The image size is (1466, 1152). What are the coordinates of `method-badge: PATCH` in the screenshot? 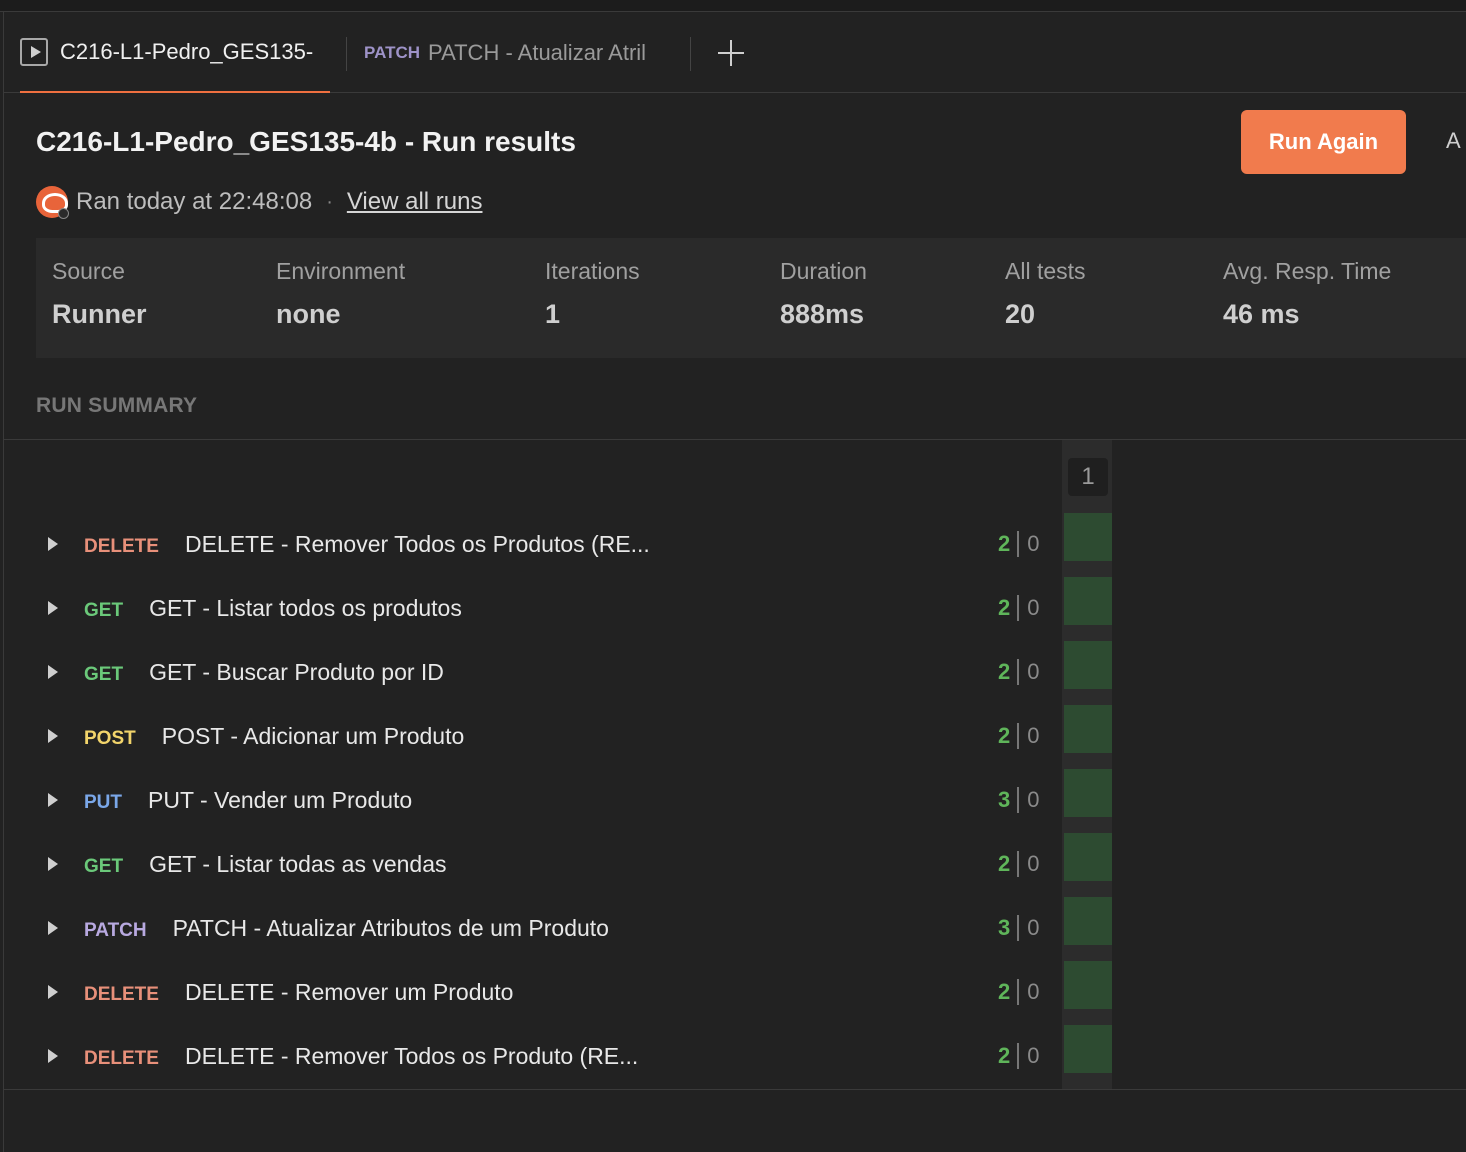 It's located at (115, 930).